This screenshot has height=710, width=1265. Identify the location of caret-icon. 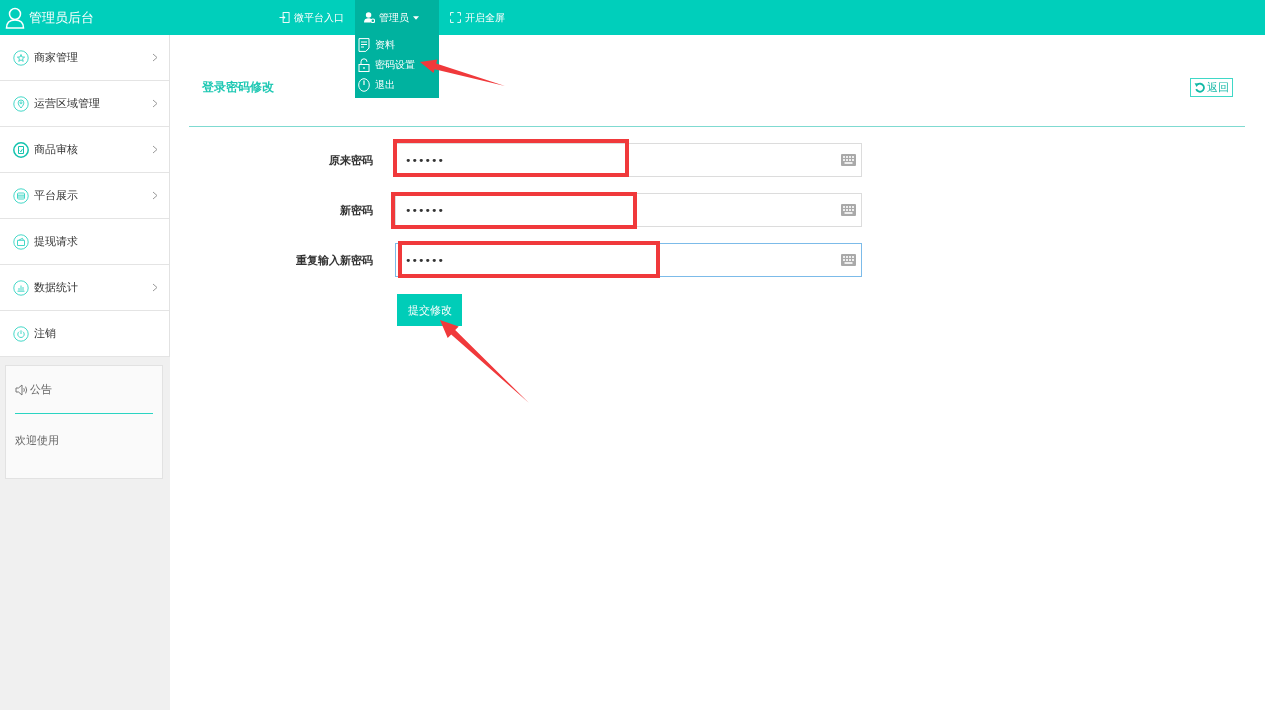
(416, 17).